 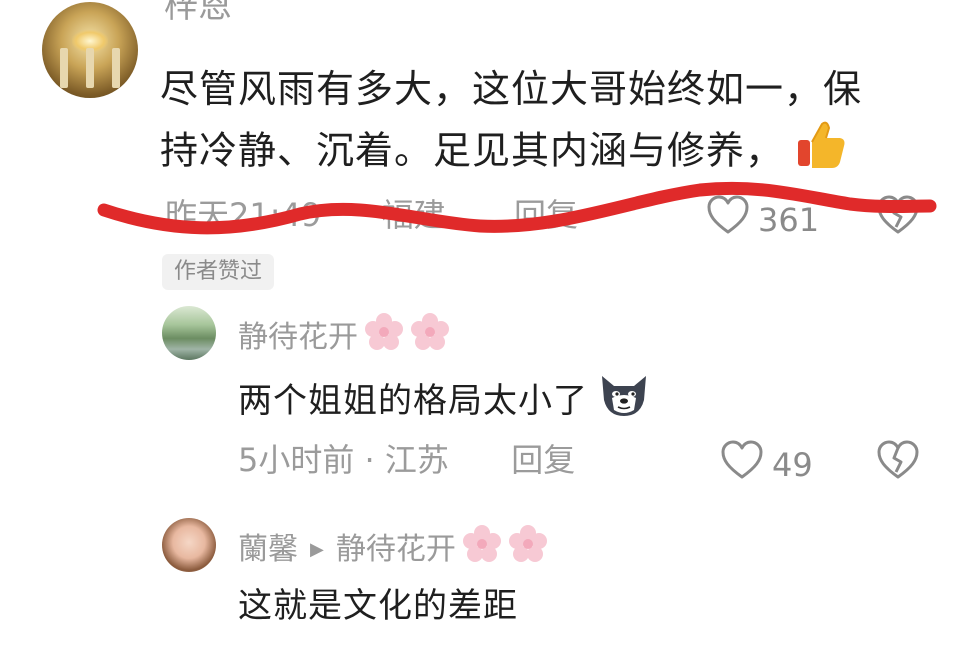 What do you see at coordinates (413, 215) in the screenshot?
I see `comment-location: 福建` at bounding box center [413, 215].